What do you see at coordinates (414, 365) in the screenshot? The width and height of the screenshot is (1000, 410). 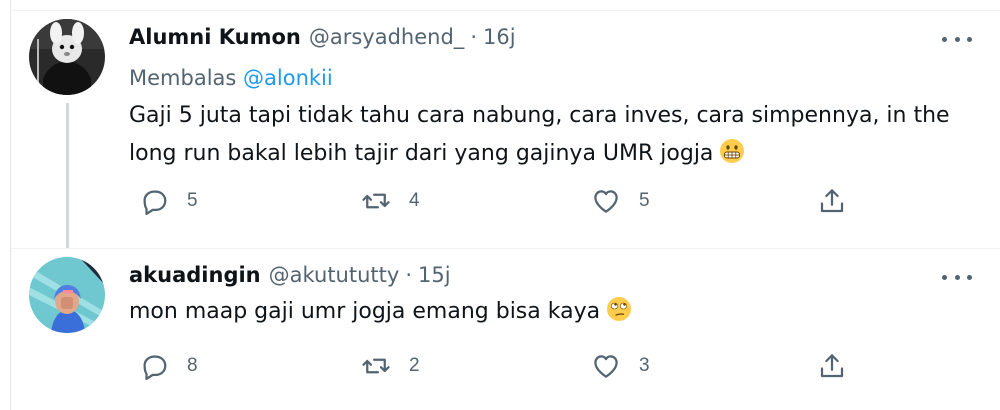 I see `retweet-count: 2` at bounding box center [414, 365].